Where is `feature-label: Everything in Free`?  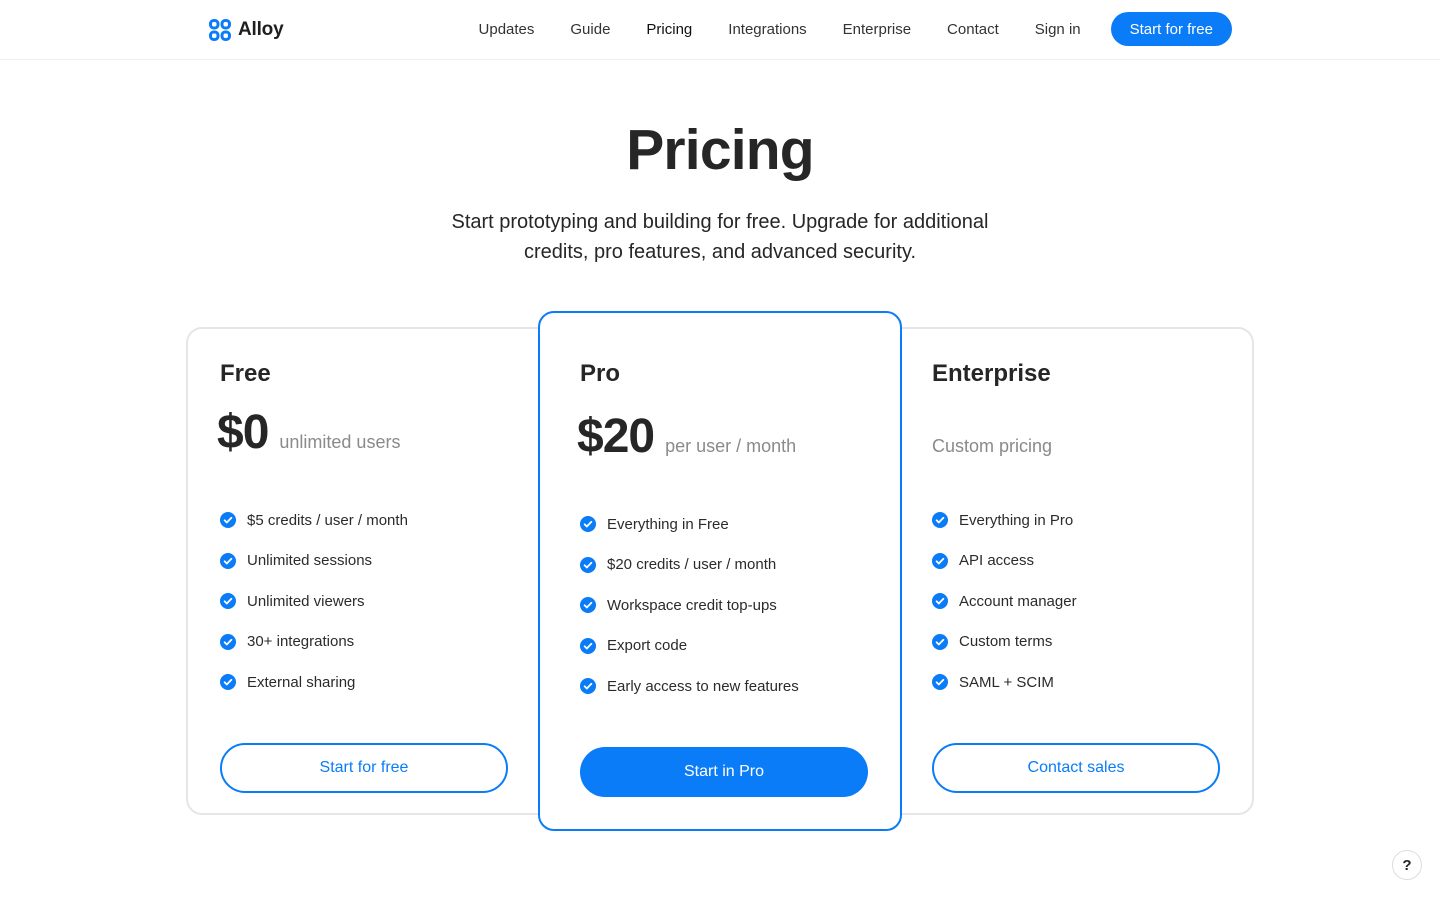
feature-label: Everything in Free is located at coordinates (668, 524).